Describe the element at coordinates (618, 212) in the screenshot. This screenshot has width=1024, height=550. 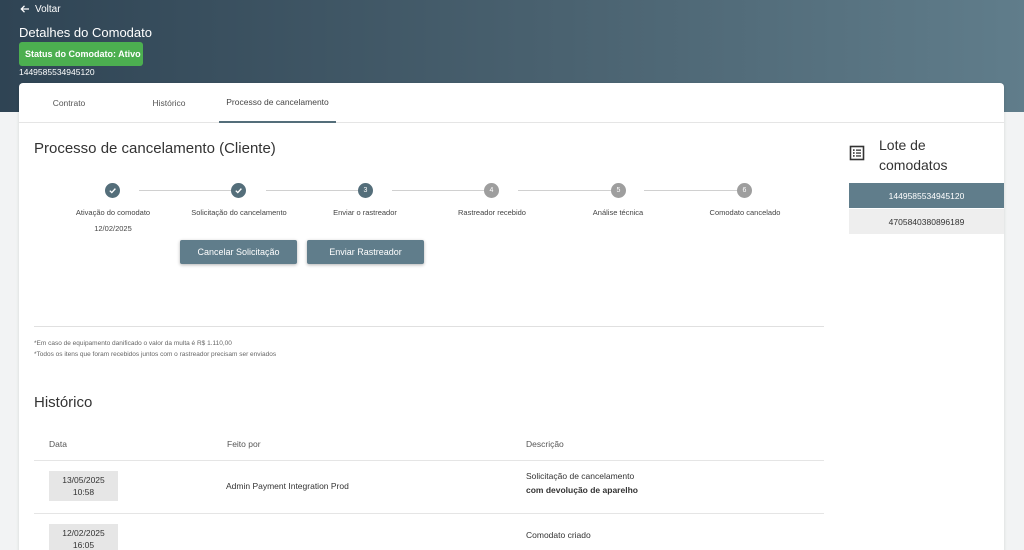
I see `step-5-label: Análise técnica` at that location.